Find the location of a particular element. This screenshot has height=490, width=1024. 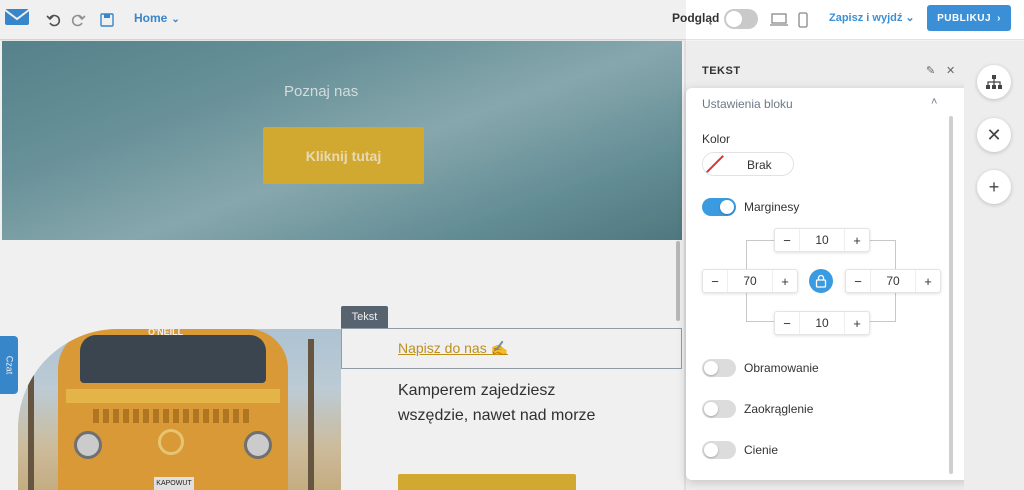

undo-icon is located at coordinates (54, 20).